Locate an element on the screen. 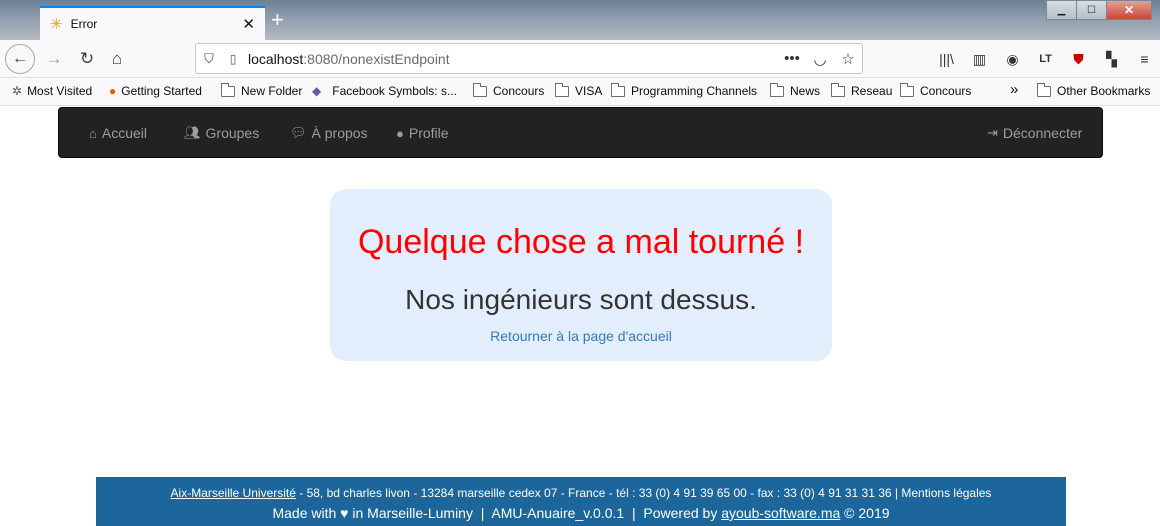 The image size is (1160, 526). powered-by-link: ayoub-software.ma is located at coordinates (780, 513).